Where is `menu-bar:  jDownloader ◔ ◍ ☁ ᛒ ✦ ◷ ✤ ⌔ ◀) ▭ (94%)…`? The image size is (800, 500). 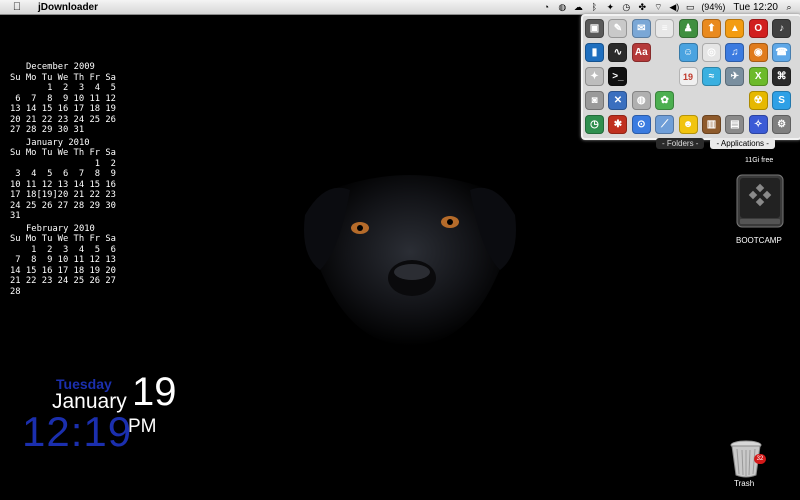 menu-bar:  jDownloader ◔ ◍ ☁ ᛒ ✦ ◷ ✤ ⌔ ◀) ▭ (94%)… is located at coordinates (400, 7).